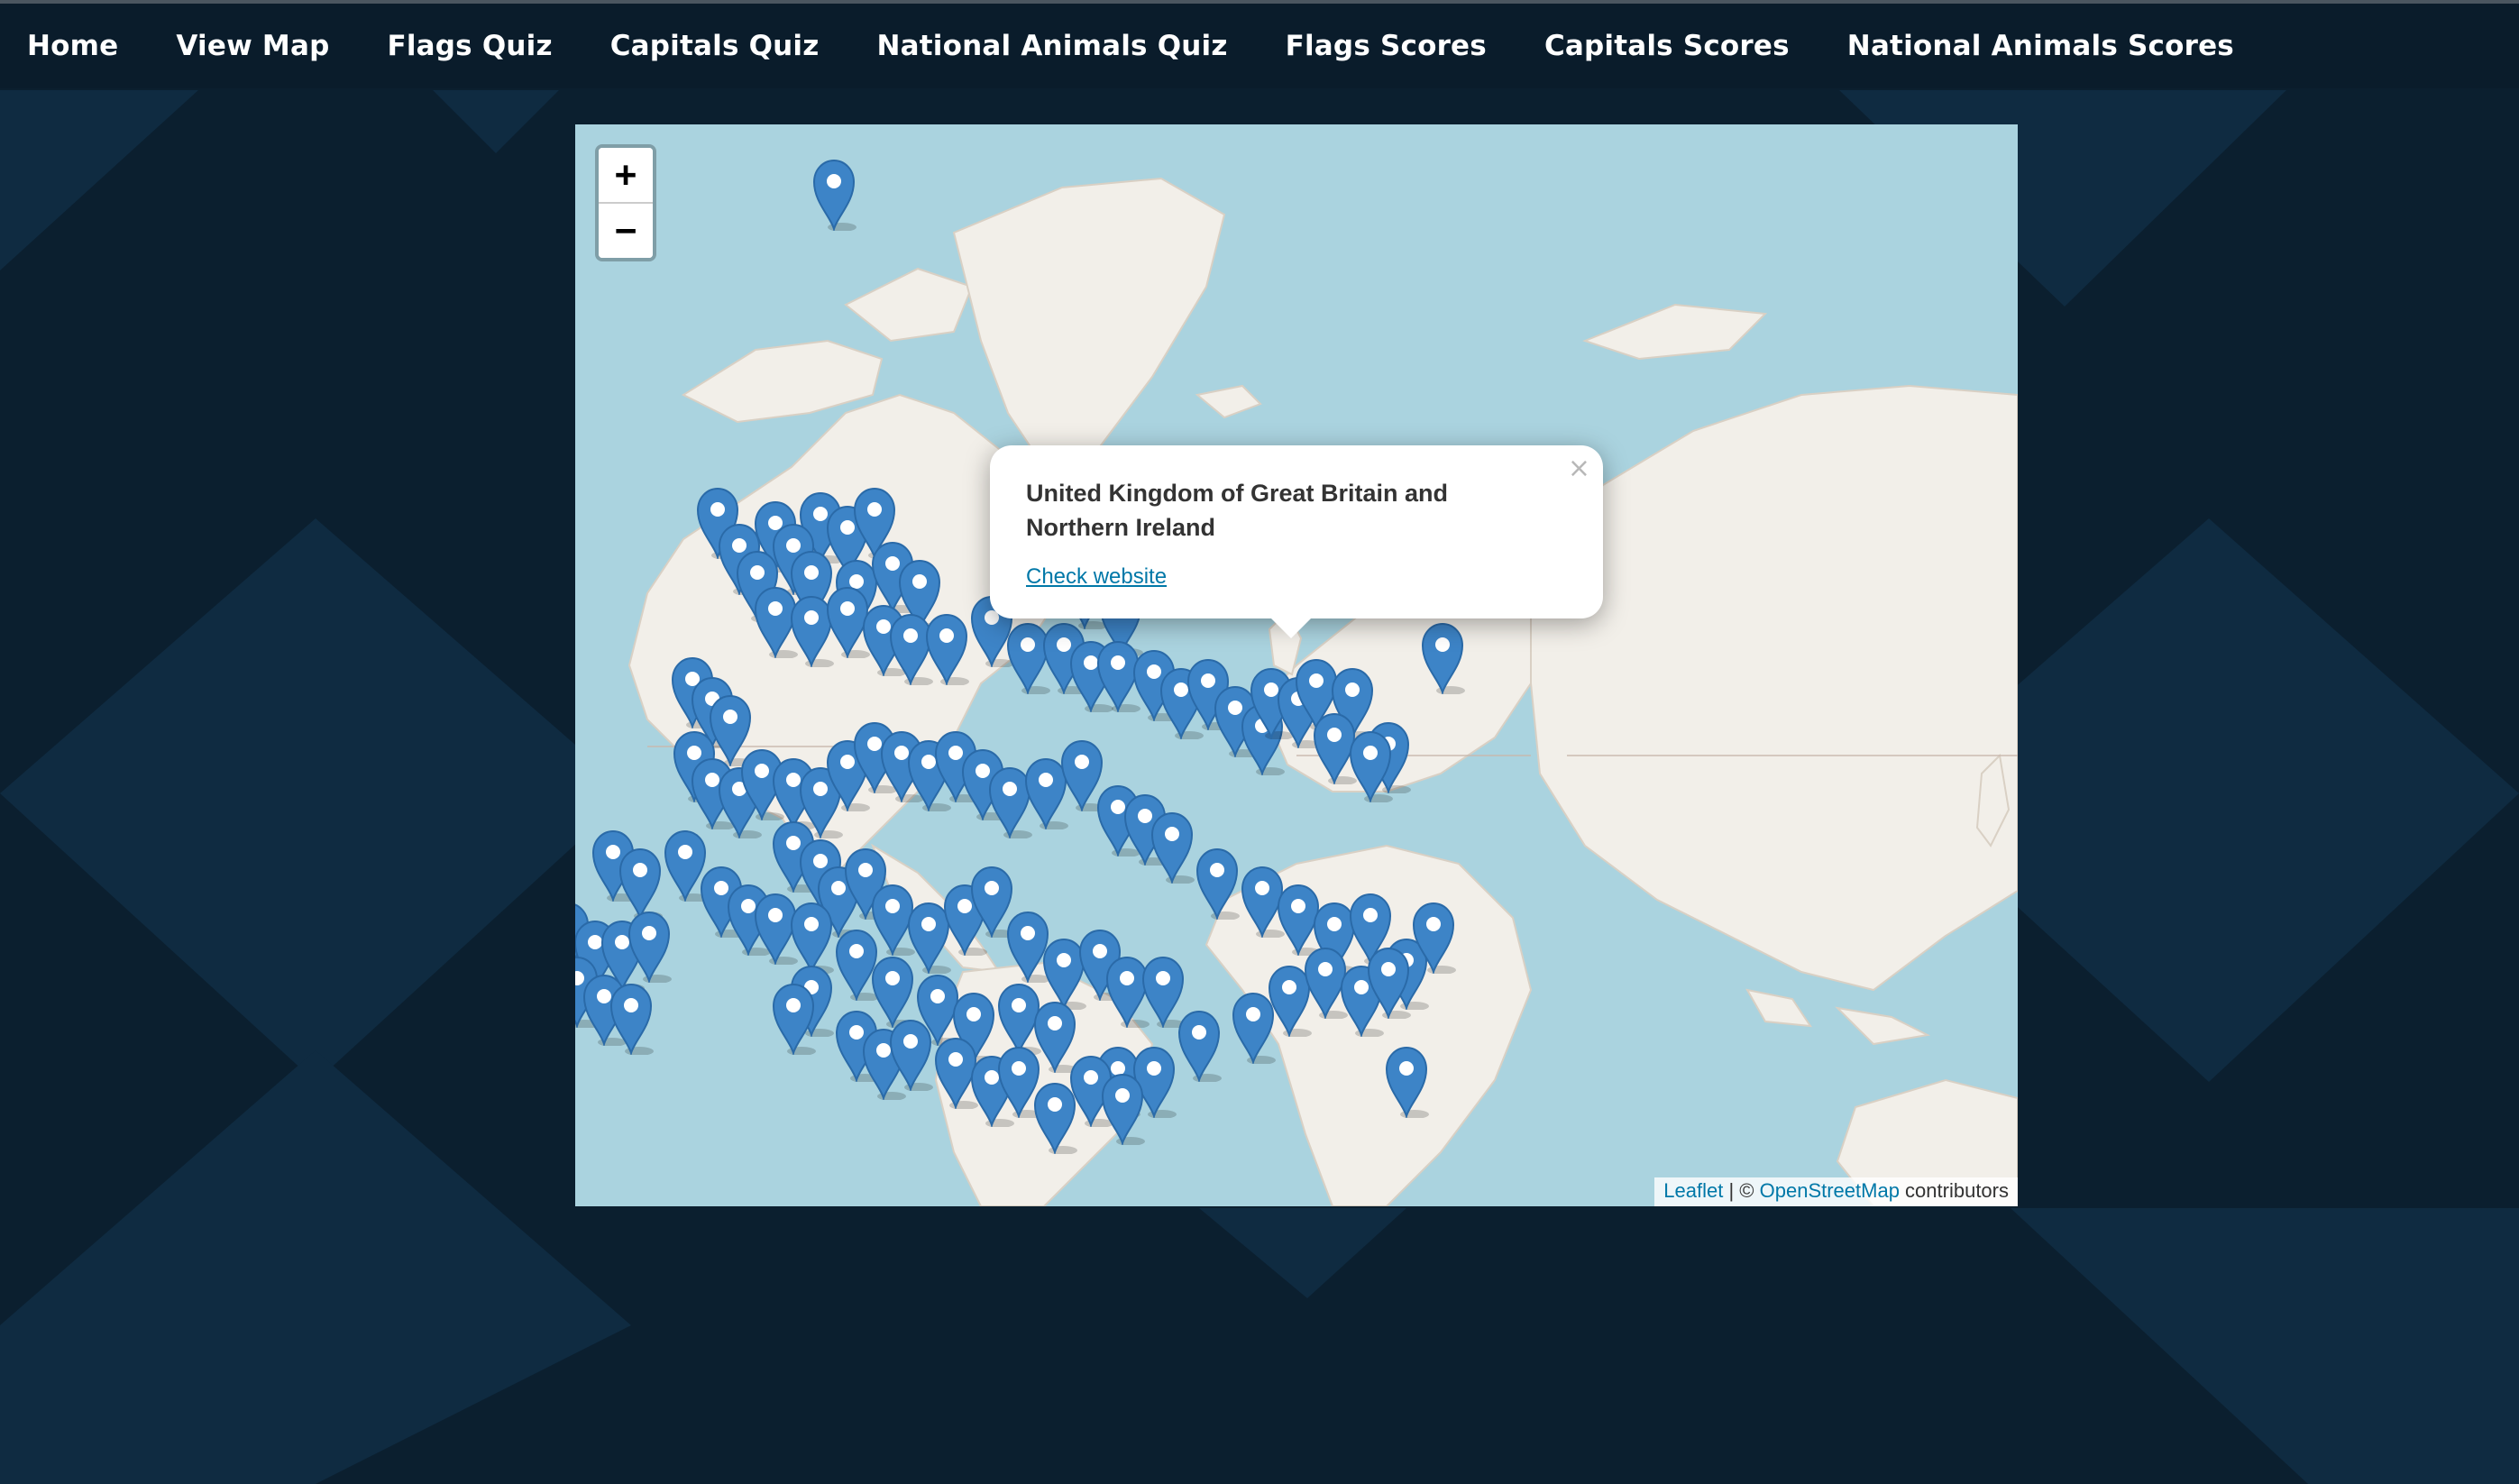 This screenshot has height=1484, width=2519. I want to click on zoom-control: + −, so click(625, 202).